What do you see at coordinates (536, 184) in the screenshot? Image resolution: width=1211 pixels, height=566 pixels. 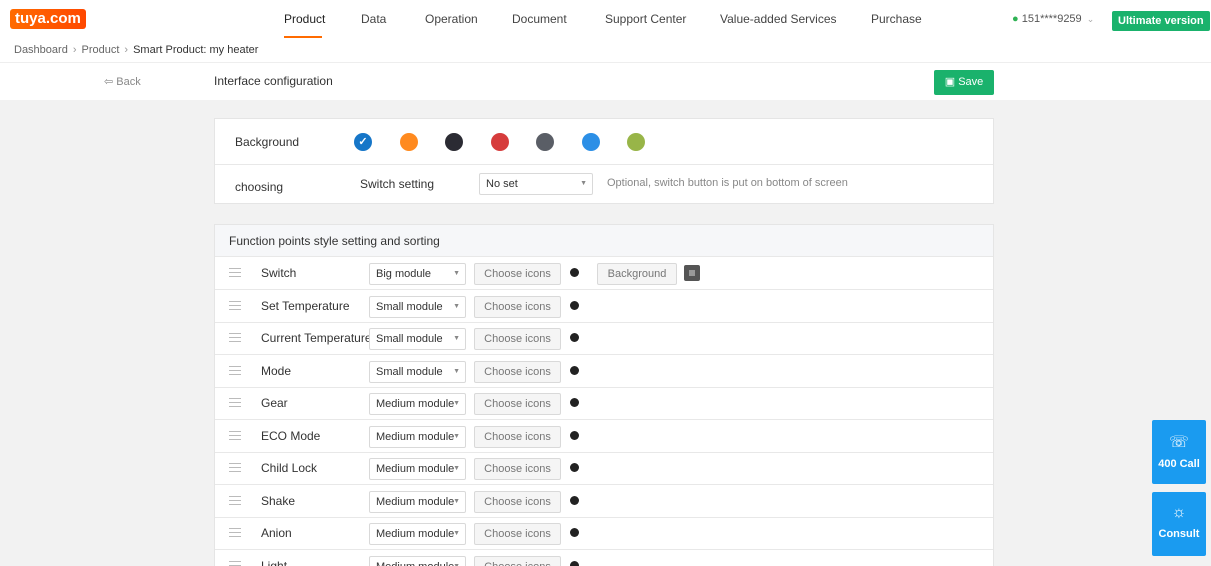 I see `switch-setting-select: No set ▼` at bounding box center [536, 184].